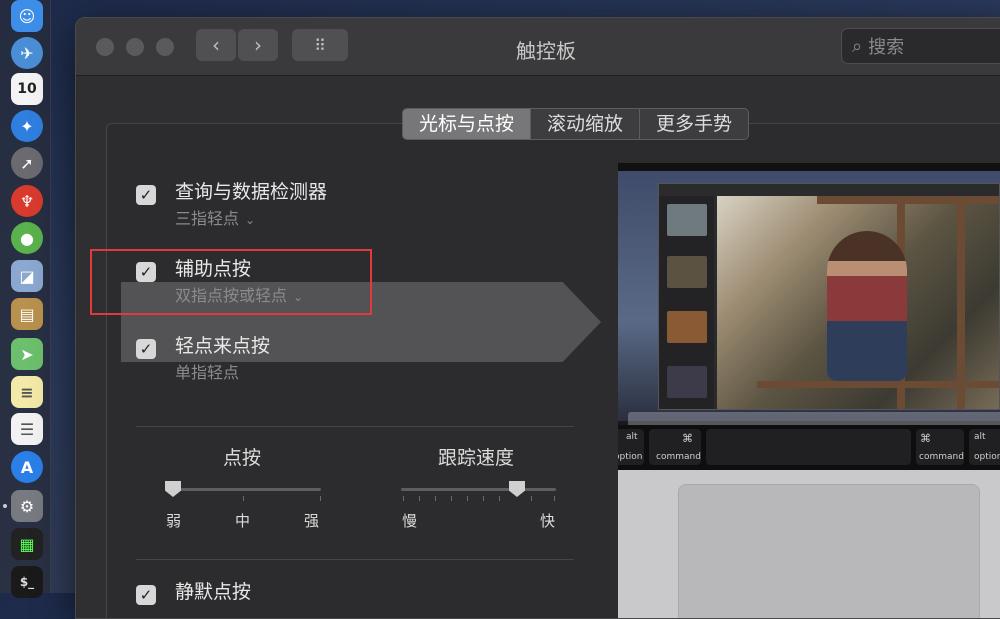  Describe the element at coordinates (27, 429) in the screenshot. I see `reminders-icon: ☰` at that location.